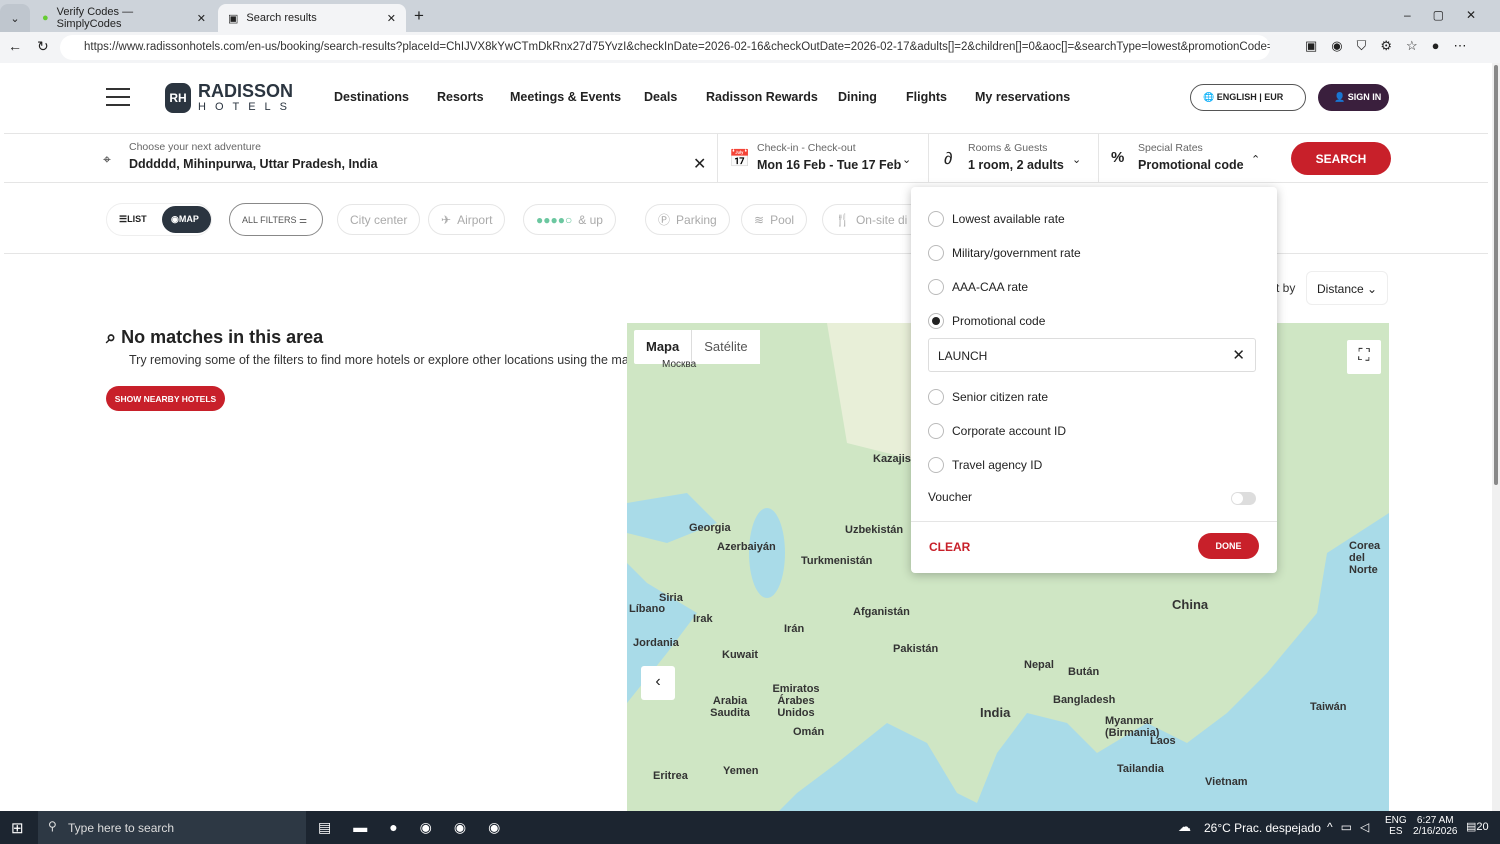 Image resolution: width=1500 pixels, height=844 pixels. What do you see at coordinates (419, 16) in the screenshot?
I see `new-tab-button: +` at bounding box center [419, 16].